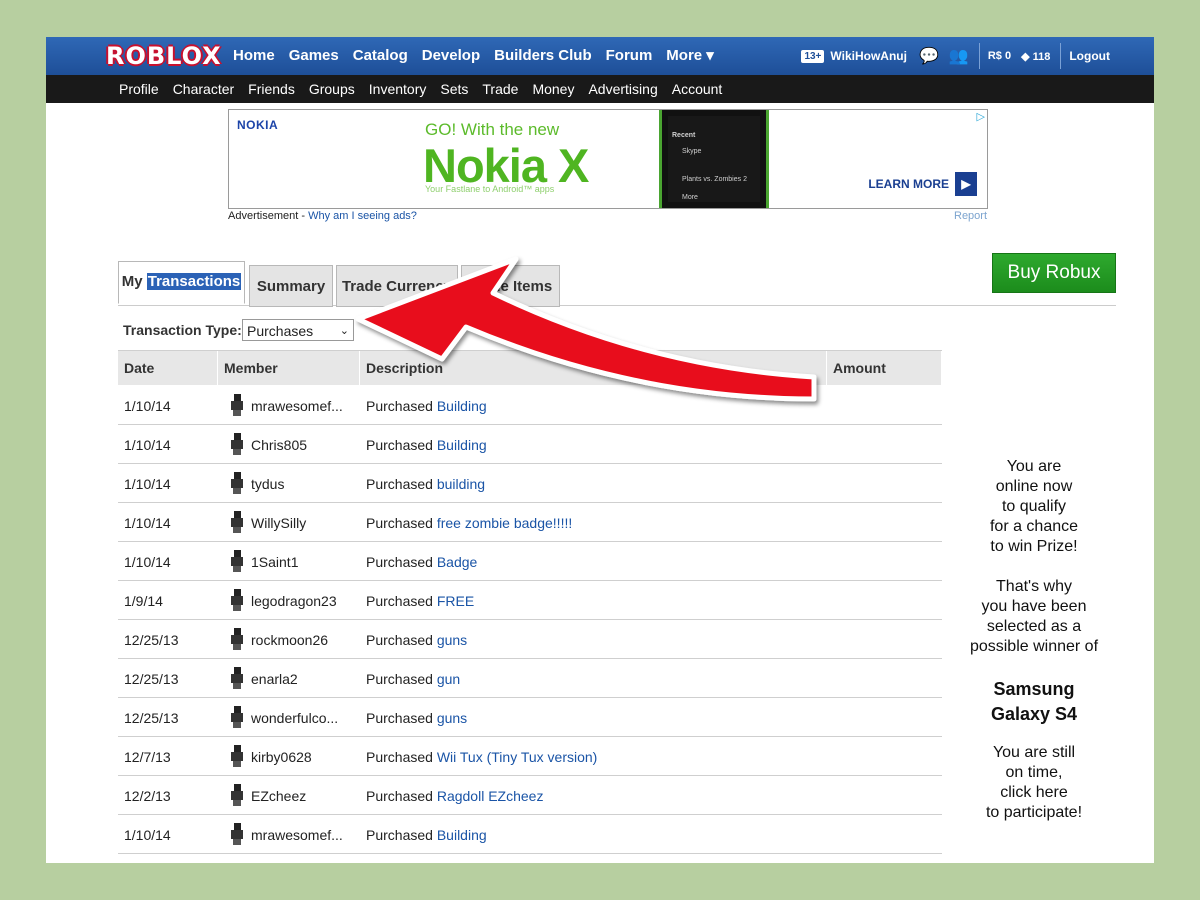 This screenshot has width=1200, height=900. What do you see at coordinates (1034, 606) in the screenshot?
I see `promo-line: you have been` at bounding box center [1034, 606].